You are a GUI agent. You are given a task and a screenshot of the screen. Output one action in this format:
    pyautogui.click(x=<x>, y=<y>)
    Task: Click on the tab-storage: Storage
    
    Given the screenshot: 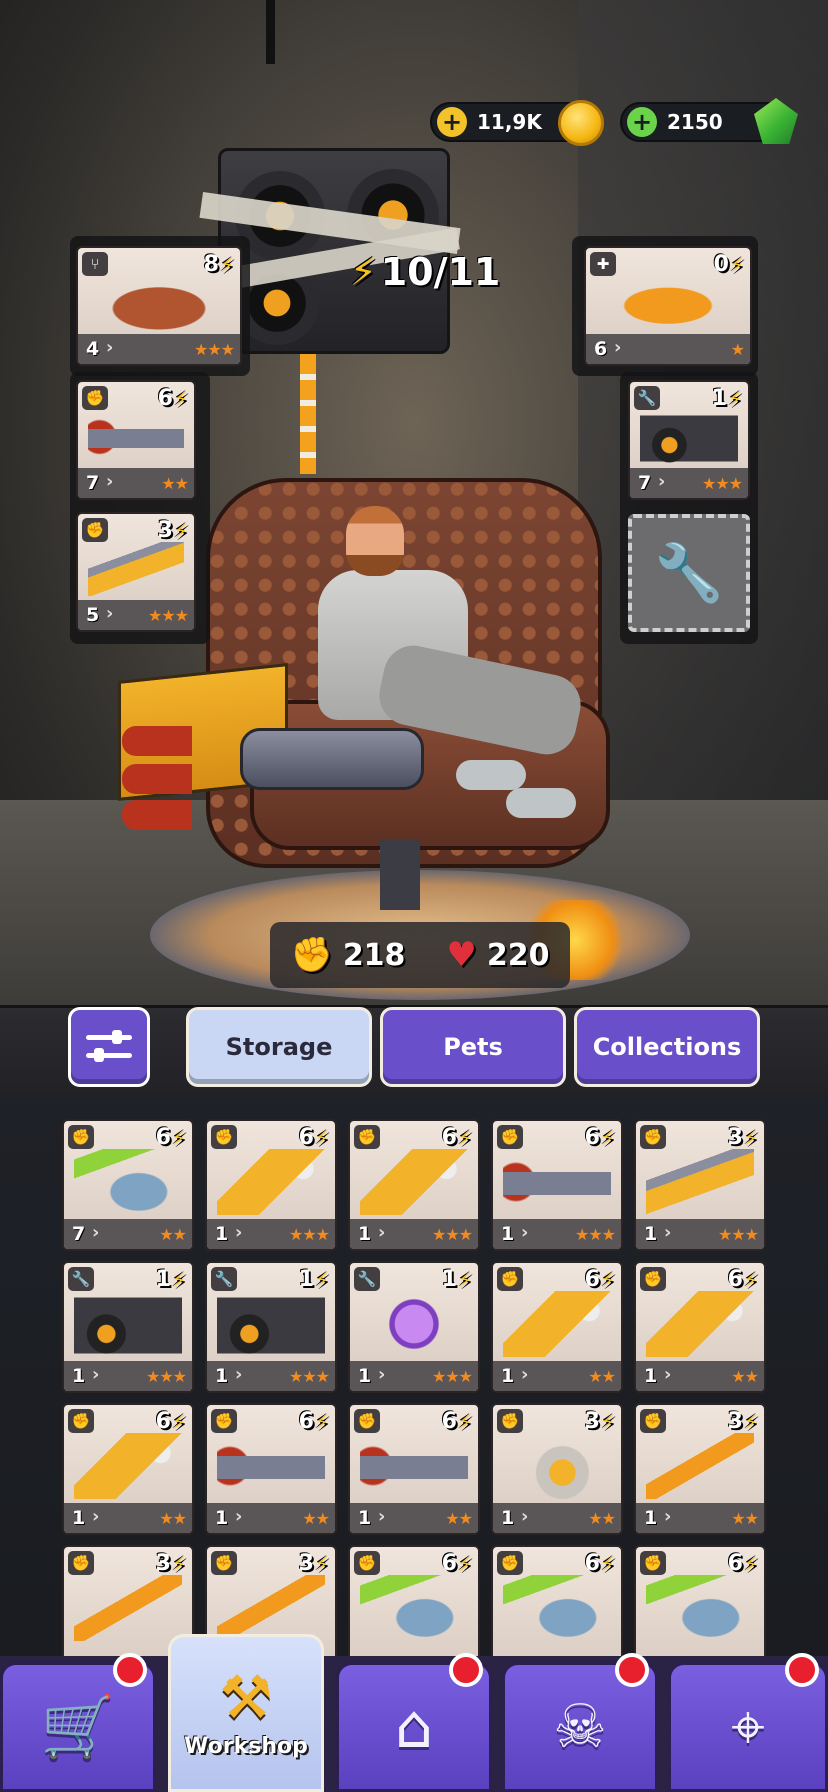 What is the action you would take?
    pyautogui.click(x=279, y=1047)
    